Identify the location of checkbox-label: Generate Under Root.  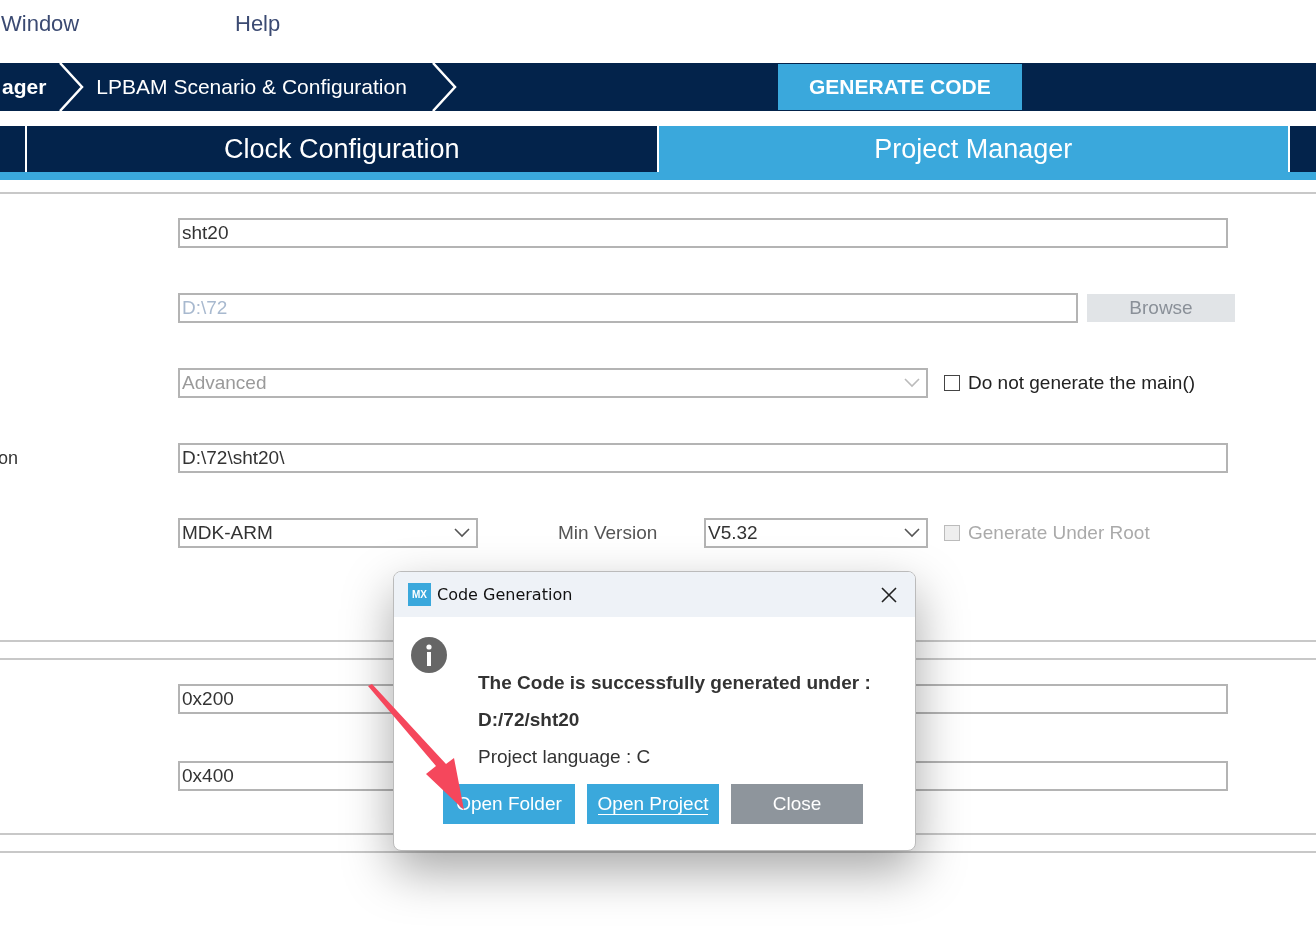
(1059, 533).